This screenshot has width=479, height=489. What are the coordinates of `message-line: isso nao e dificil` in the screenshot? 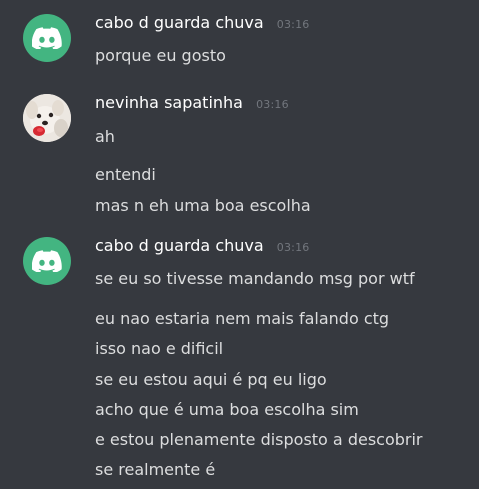 It's located at (159, 348).